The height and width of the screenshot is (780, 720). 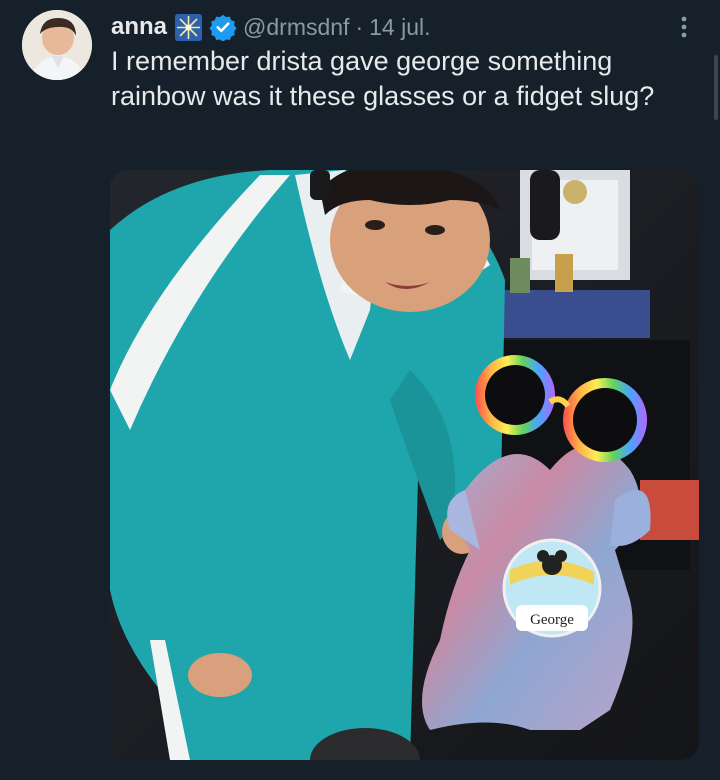 What do you see at coordinates (189, 27) in the screenshot?
I see `sparkle-emoji-icon` at bounding box center [189, 27].